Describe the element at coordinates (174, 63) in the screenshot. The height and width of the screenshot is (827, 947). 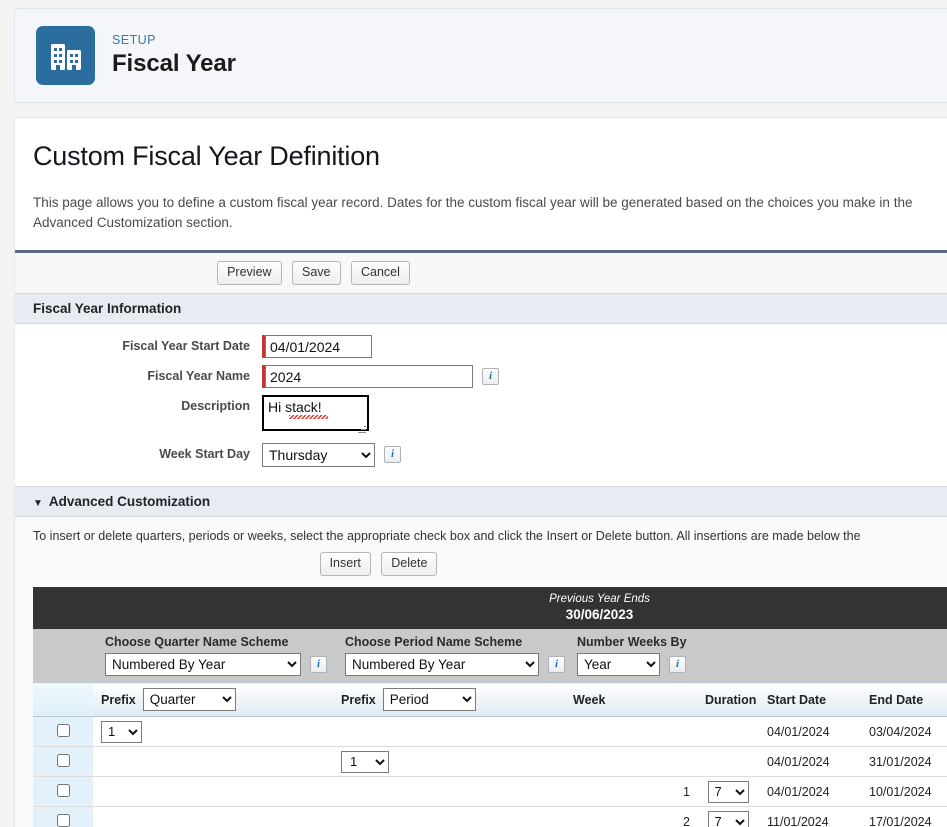
I see `setup-title: Fiscal Year` at that location.